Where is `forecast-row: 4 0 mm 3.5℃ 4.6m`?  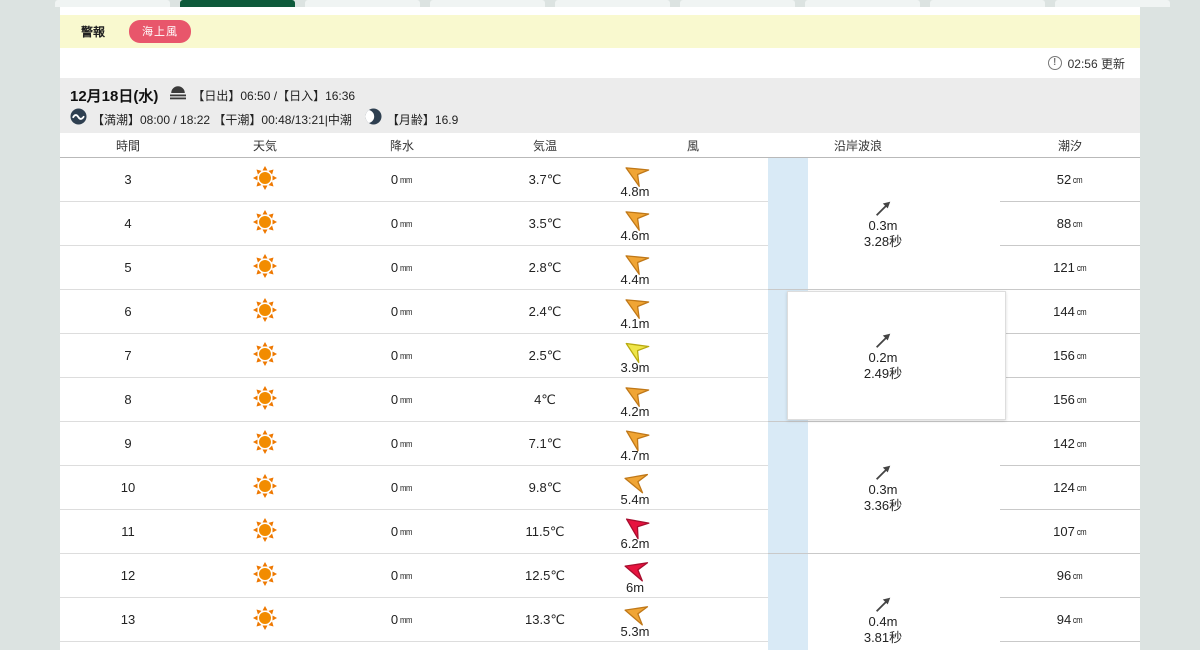
forecast-row: 4 0 mm 3.5℃ 4.6m is located at coordinates (414, 224).